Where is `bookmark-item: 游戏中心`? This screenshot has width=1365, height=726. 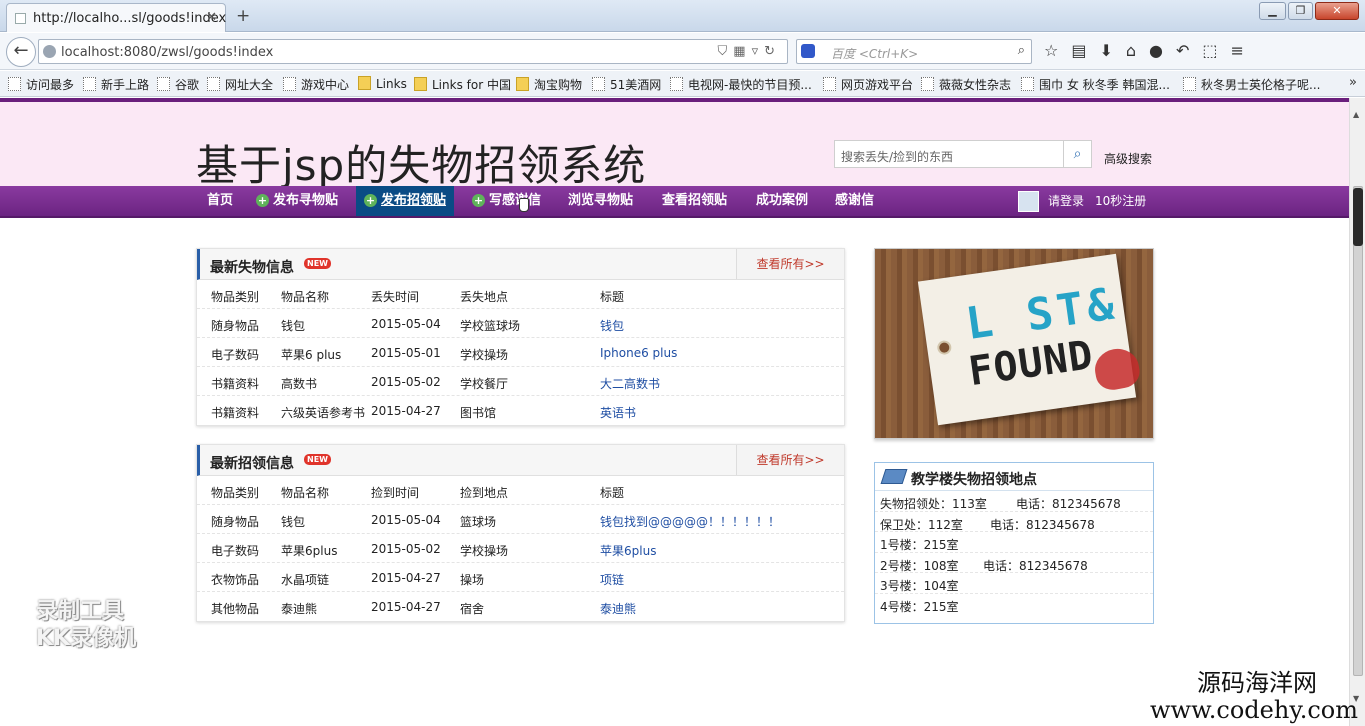
bookmark-item: 游戏中心 is located at coordinates (316, 84).